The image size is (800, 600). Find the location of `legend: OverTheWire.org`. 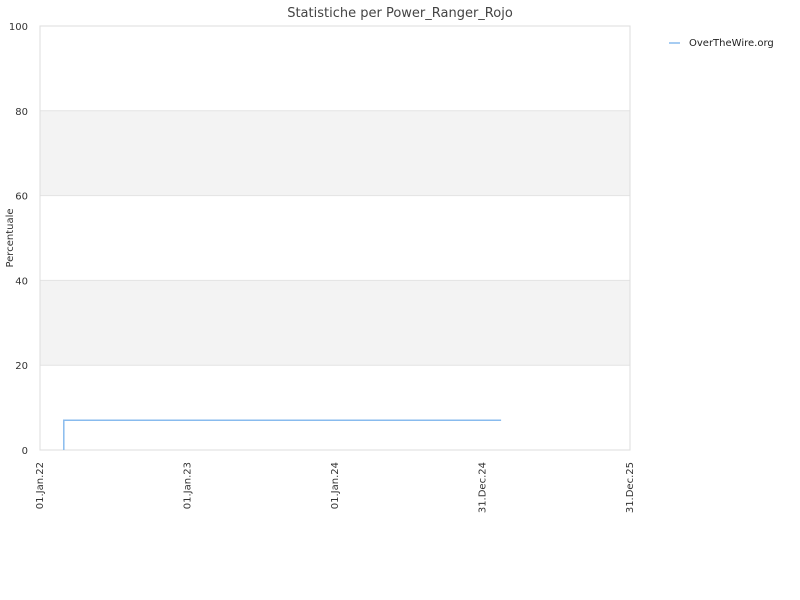

legend: OverTheWire.org is located at coordinates (721, 43).